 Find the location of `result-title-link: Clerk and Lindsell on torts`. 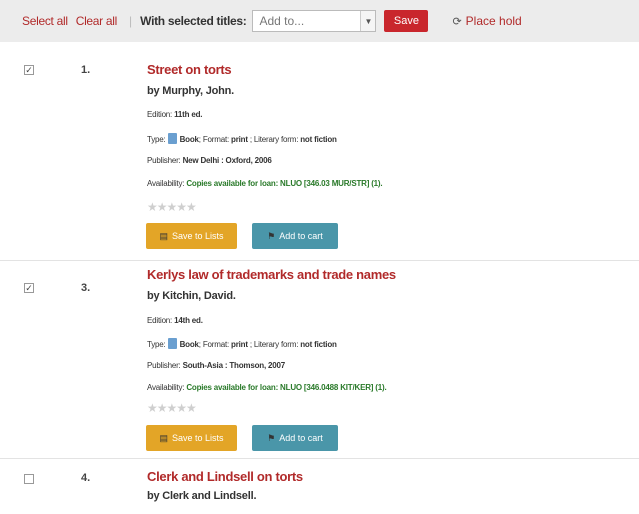

result-title-link: Clerk and Lindsell on torts is located at coordinates (225, 476).